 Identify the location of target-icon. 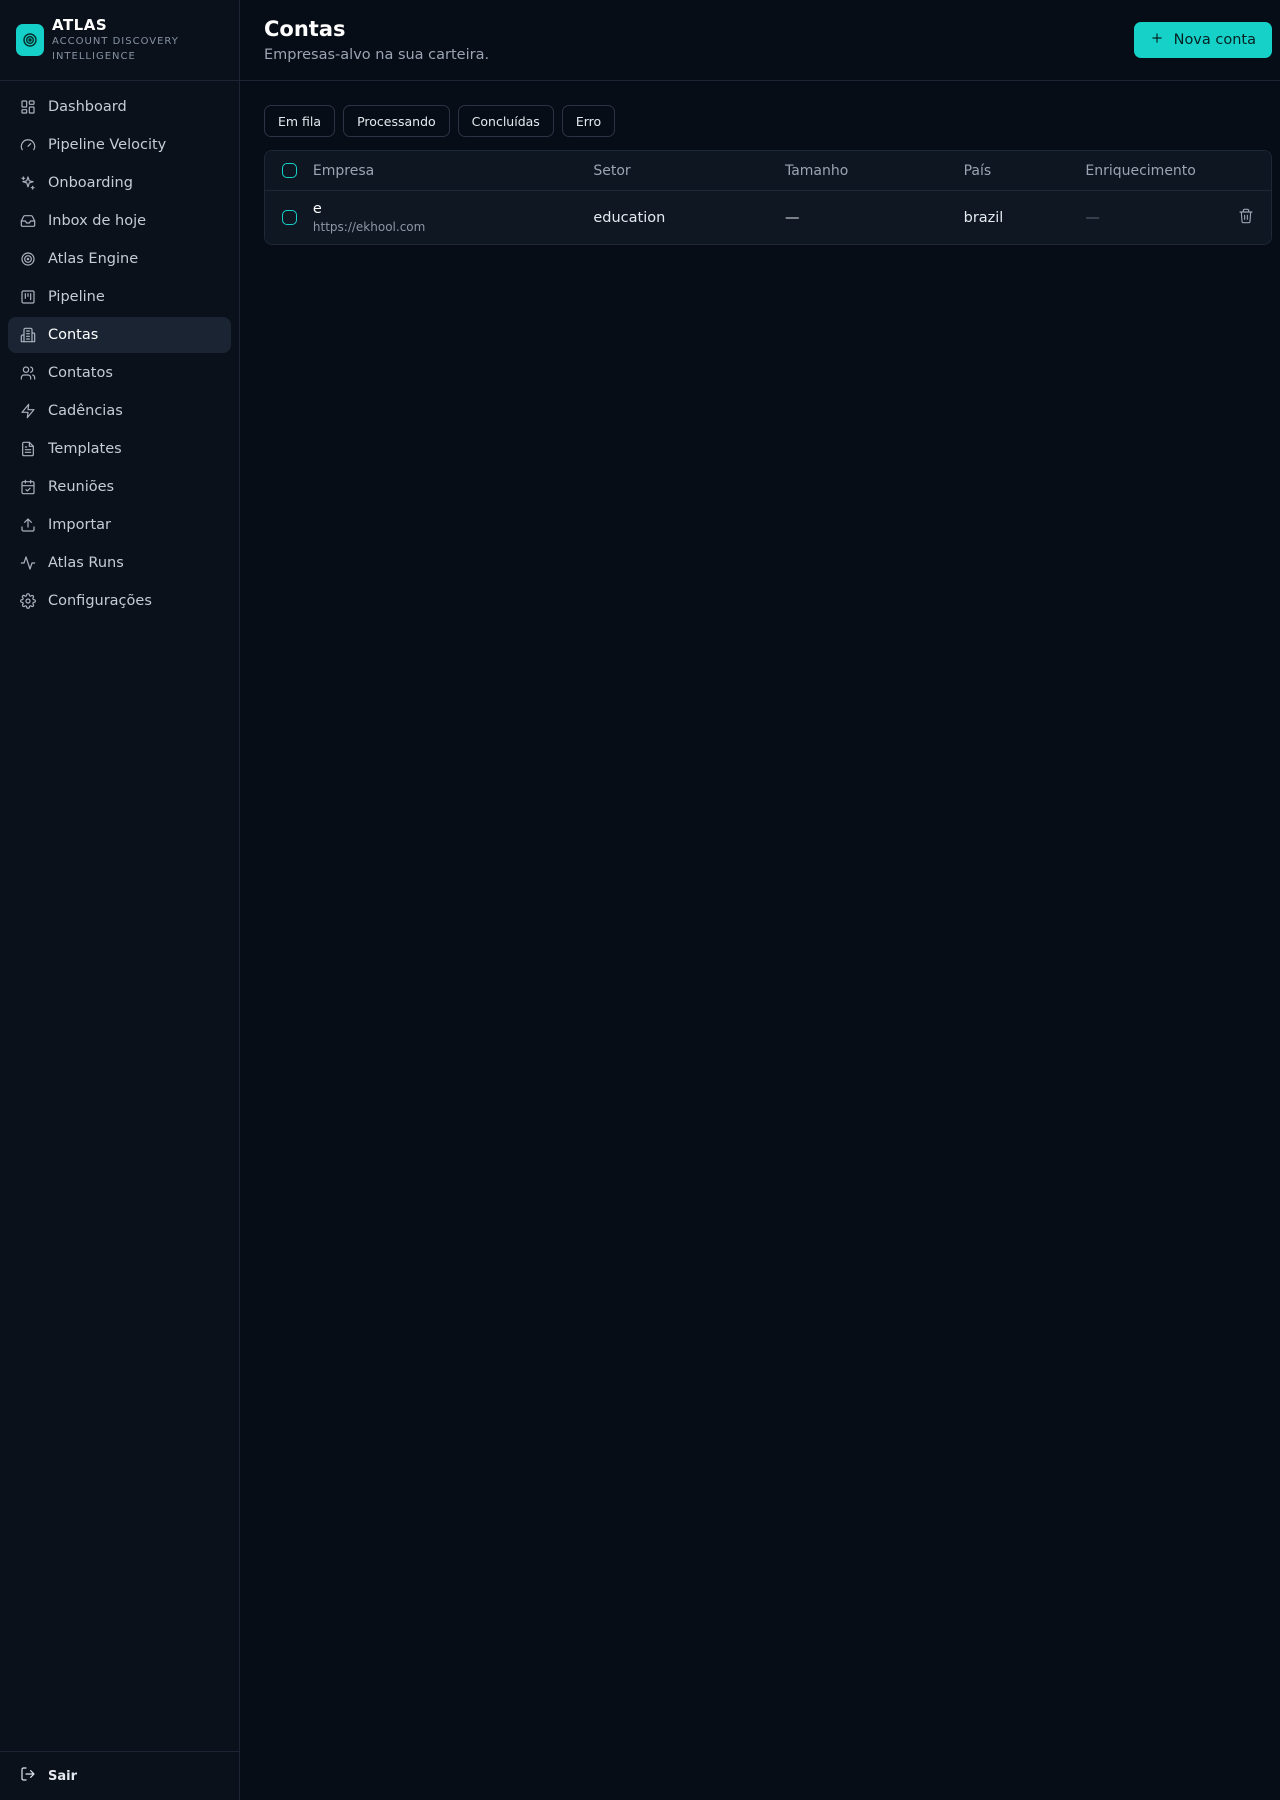
(28, 259).